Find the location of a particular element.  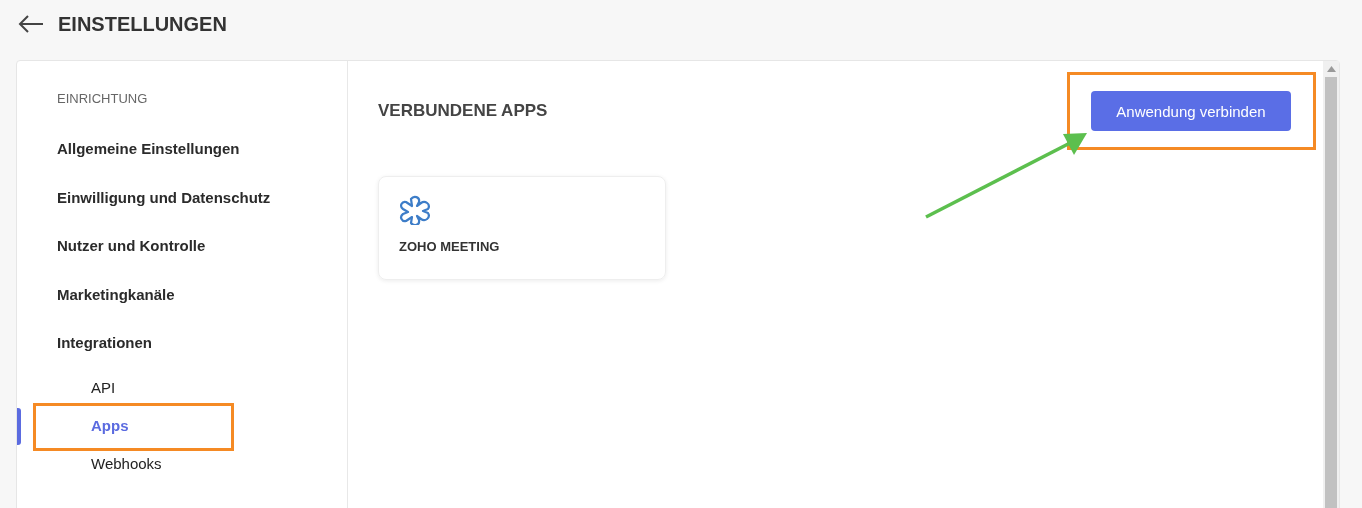

app-name: ZOHO MEETING is located at coordinates (449, 246).